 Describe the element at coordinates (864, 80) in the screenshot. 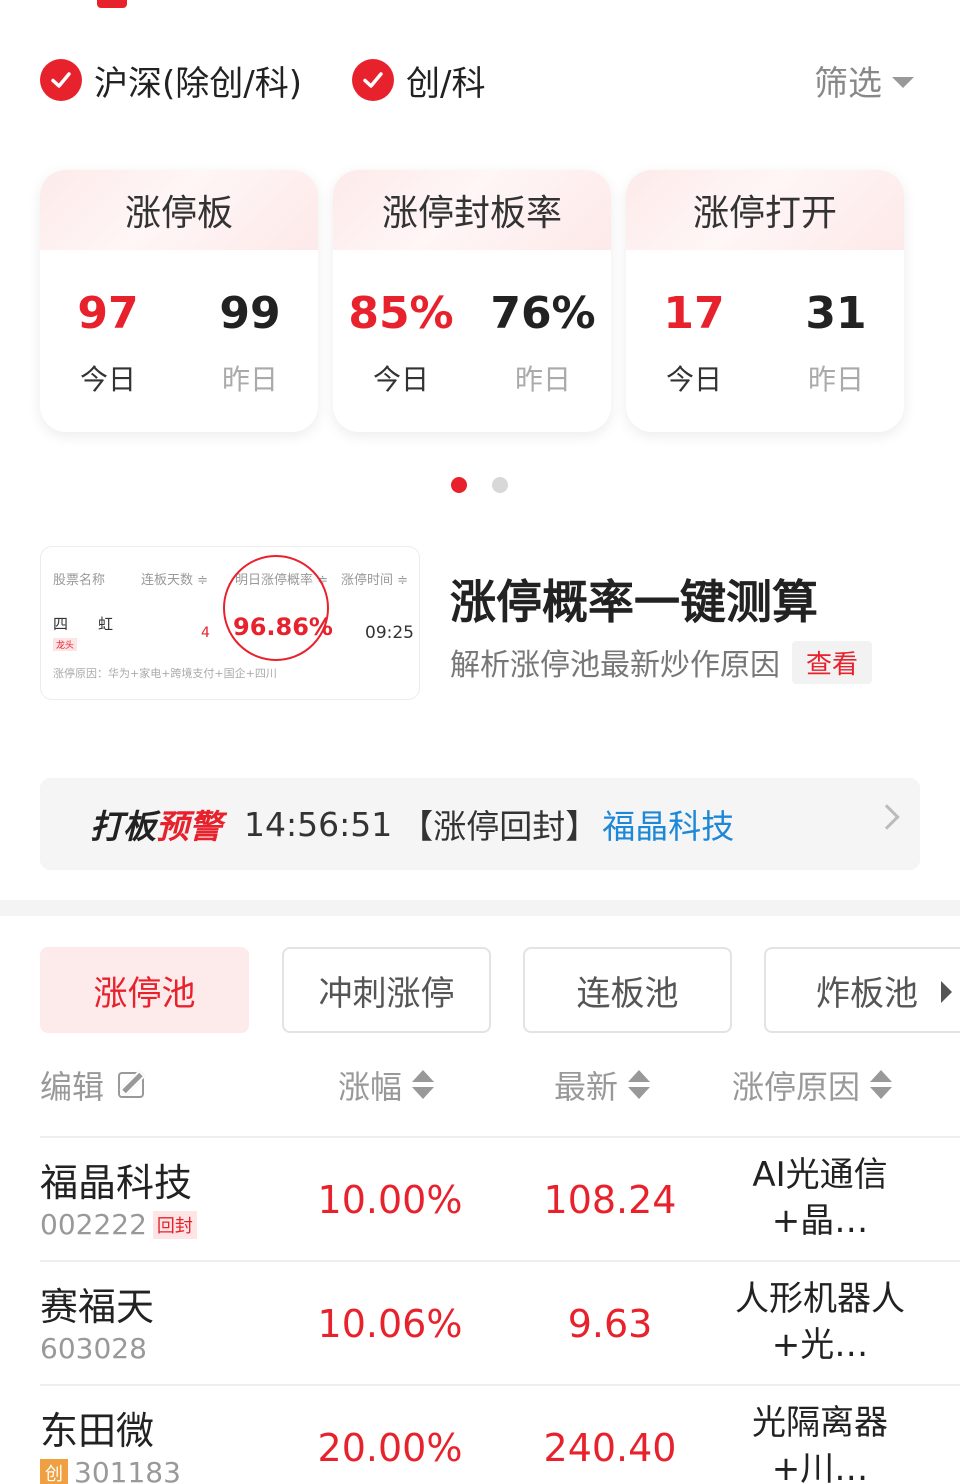

I see `filter-dropdown: 筛选` at that location.